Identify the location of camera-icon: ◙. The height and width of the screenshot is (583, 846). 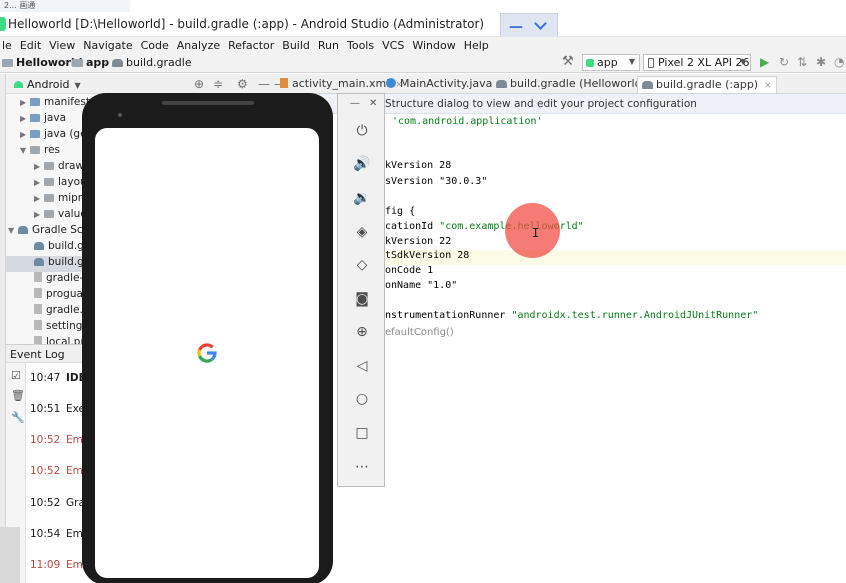
(362, 299).